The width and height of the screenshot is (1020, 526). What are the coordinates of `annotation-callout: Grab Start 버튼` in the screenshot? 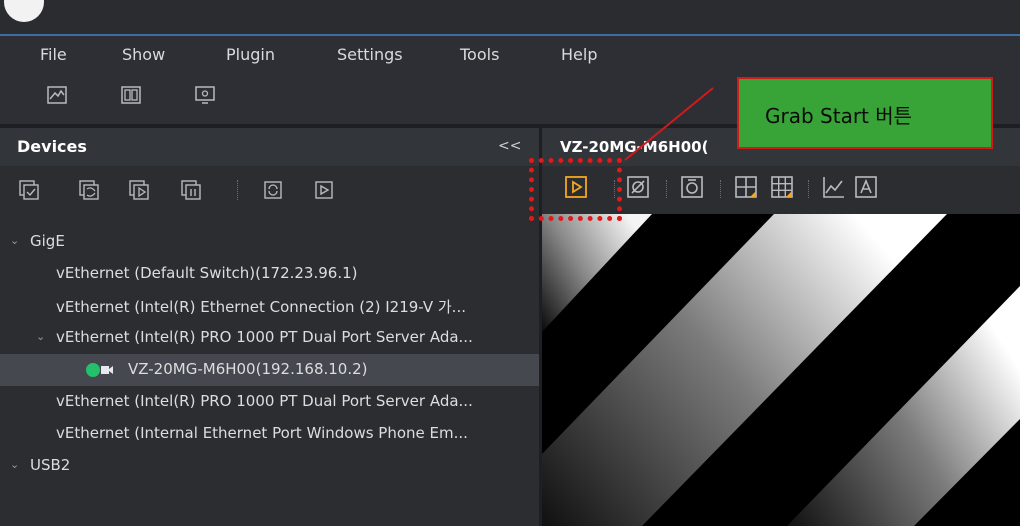 It's located at (865, 113).